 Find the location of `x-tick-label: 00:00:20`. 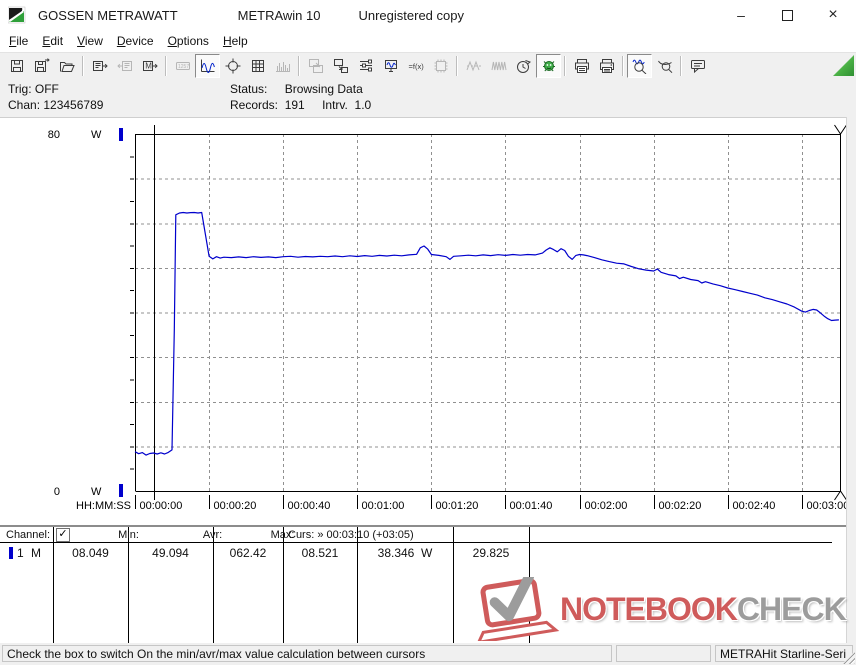

x-tick-label: 00:00:20 is located at coordinates (235, 506).